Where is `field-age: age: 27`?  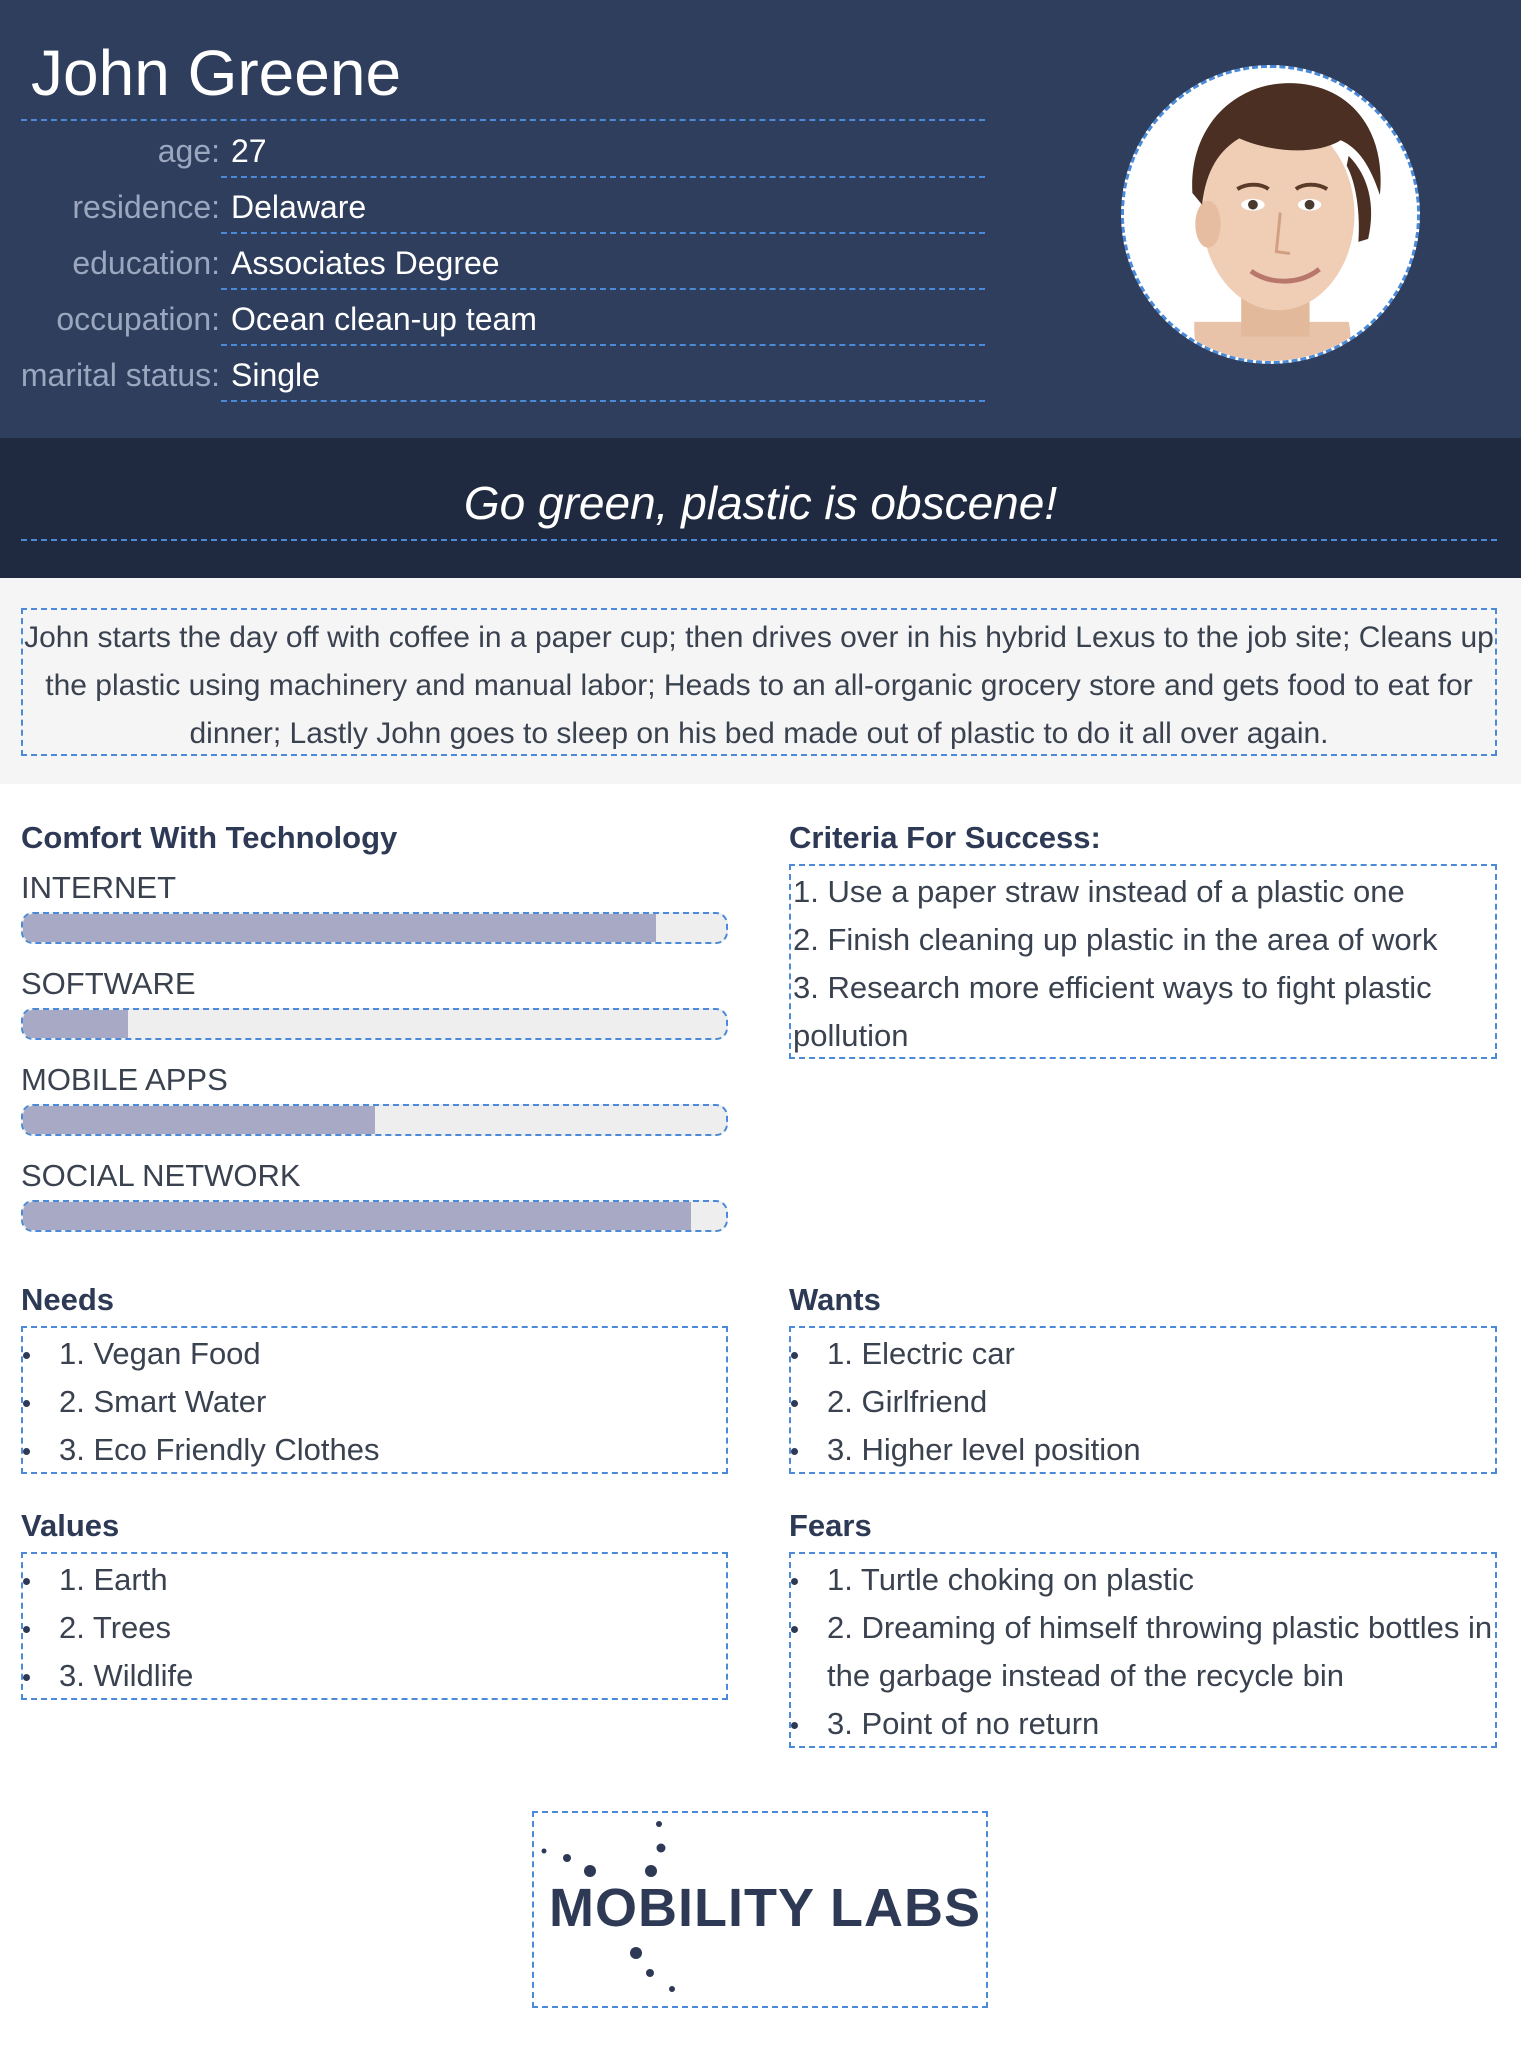
field-age: age: 27 is located at coordinates (492, 150).